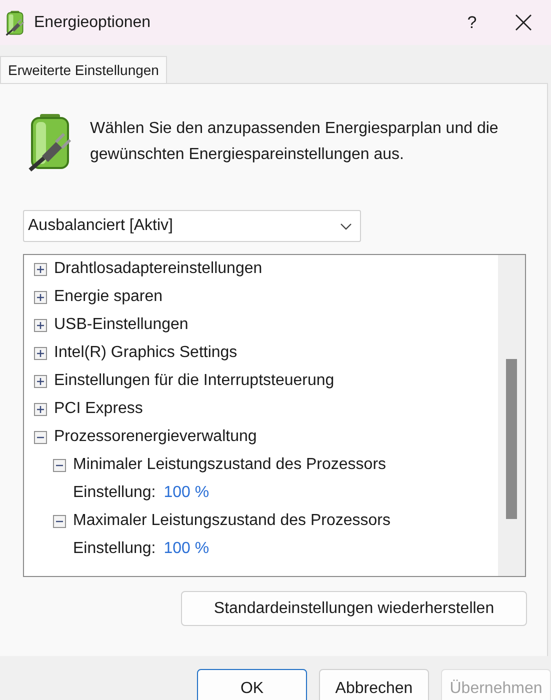  I want to click on tree-item: Maximaler Leistungszustand des Prozessors, so click(231, 521).